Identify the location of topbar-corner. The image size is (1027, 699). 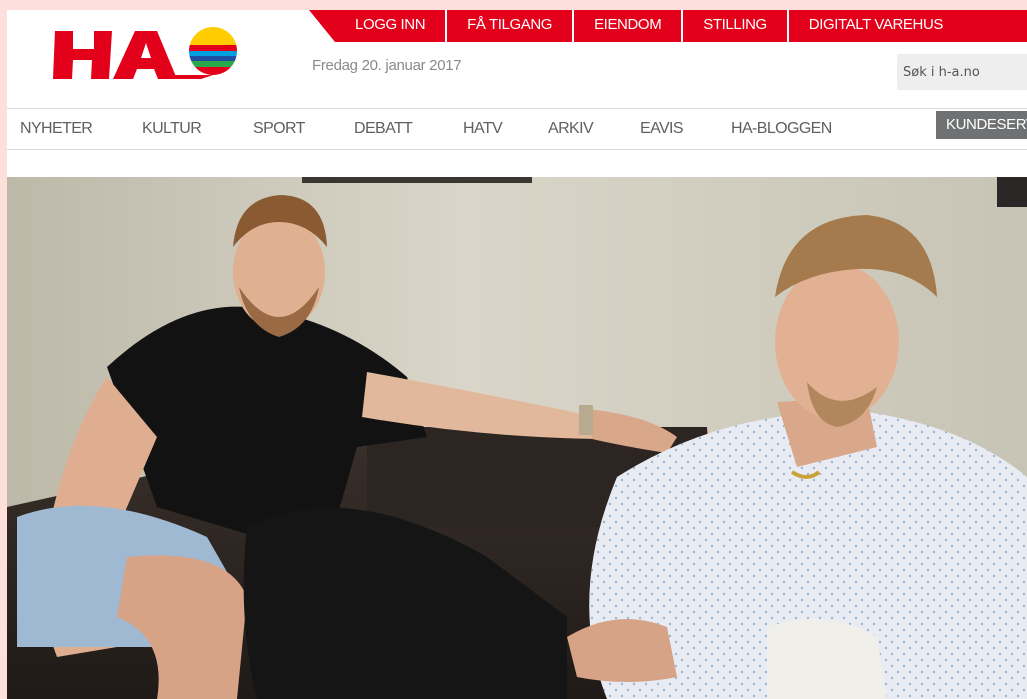
(322, 26).